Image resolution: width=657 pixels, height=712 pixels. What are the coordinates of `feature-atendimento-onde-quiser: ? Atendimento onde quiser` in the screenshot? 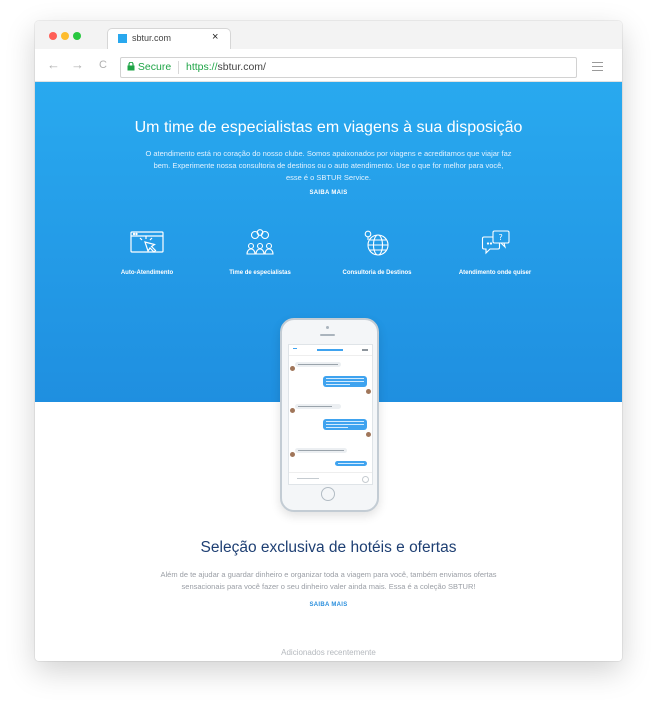 It's located at (495, 252).